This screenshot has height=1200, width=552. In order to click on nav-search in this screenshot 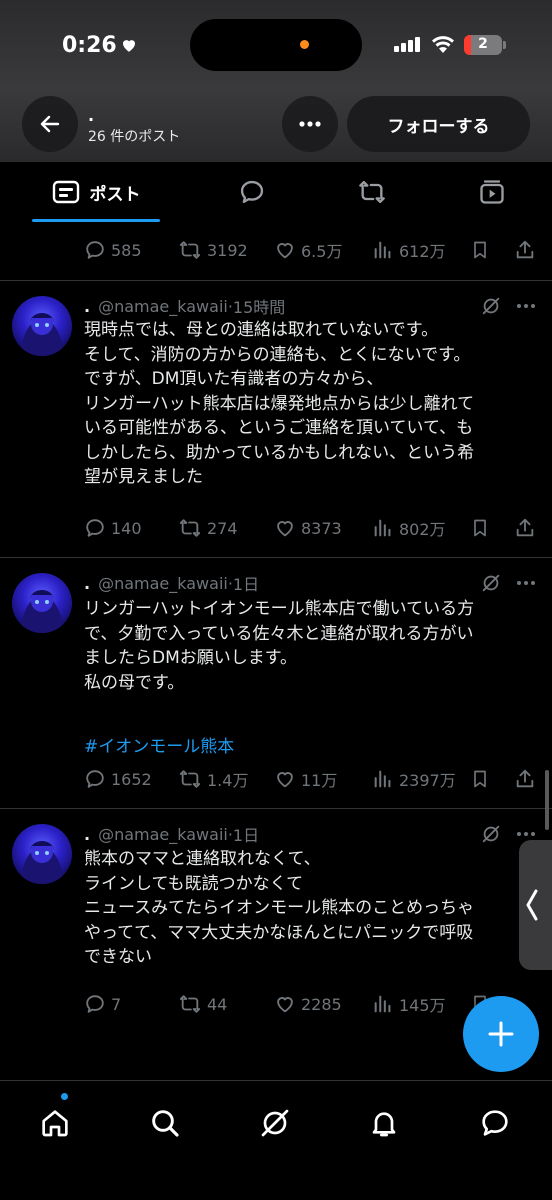, I will do `click(165, 1123)`.